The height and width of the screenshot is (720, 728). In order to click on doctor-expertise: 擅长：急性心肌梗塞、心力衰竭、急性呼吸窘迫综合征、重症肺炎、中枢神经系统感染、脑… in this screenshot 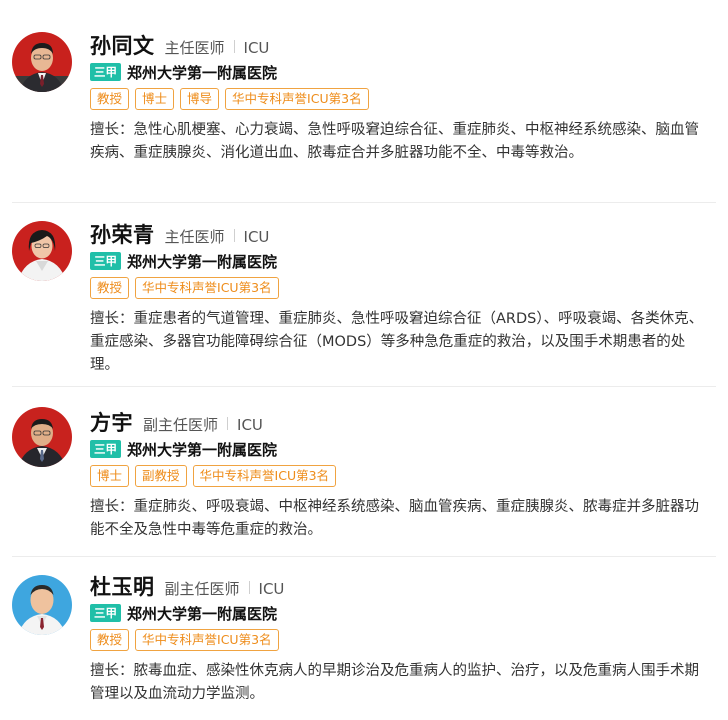, I will do `click(394, 141)`.